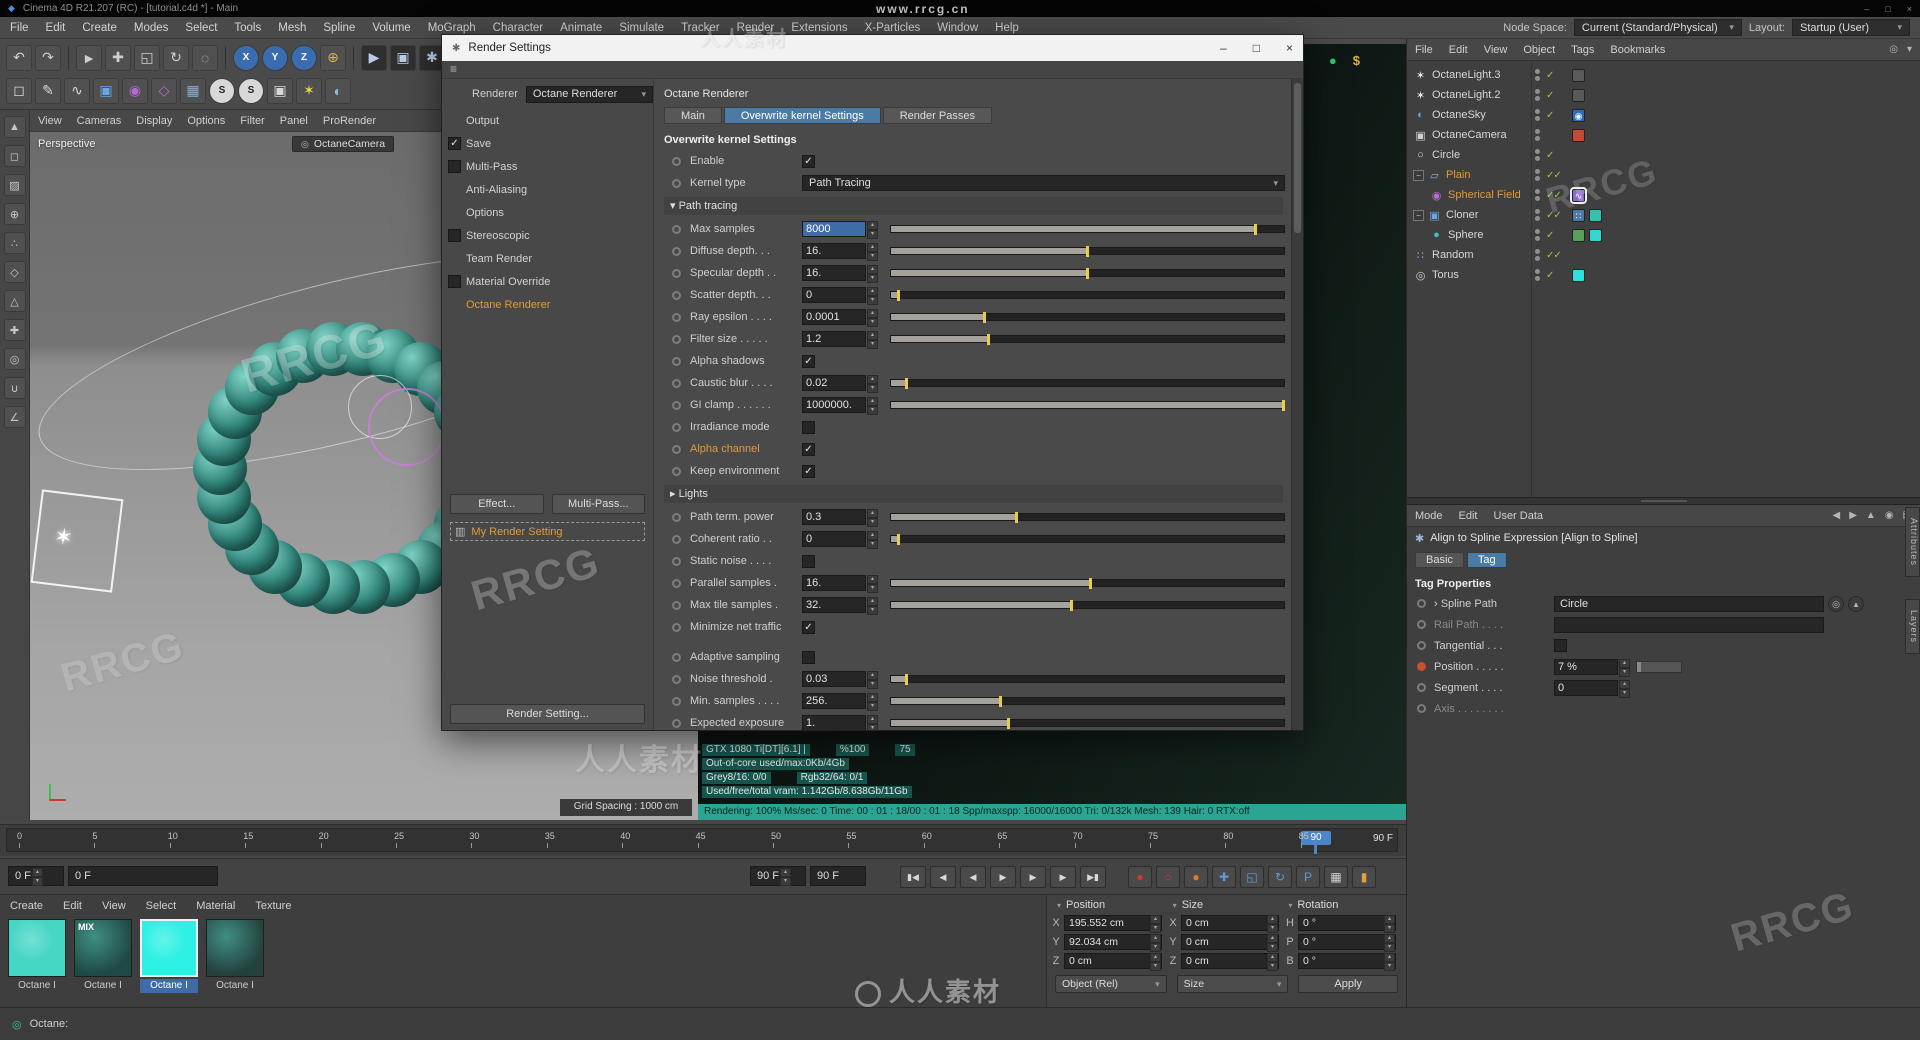 Image resolution: width=1920 pixels, height=1040 pixels. Describe the element at coordinates (581, 28) in the screenshot. I see `menu-animate: Animate` at that location.